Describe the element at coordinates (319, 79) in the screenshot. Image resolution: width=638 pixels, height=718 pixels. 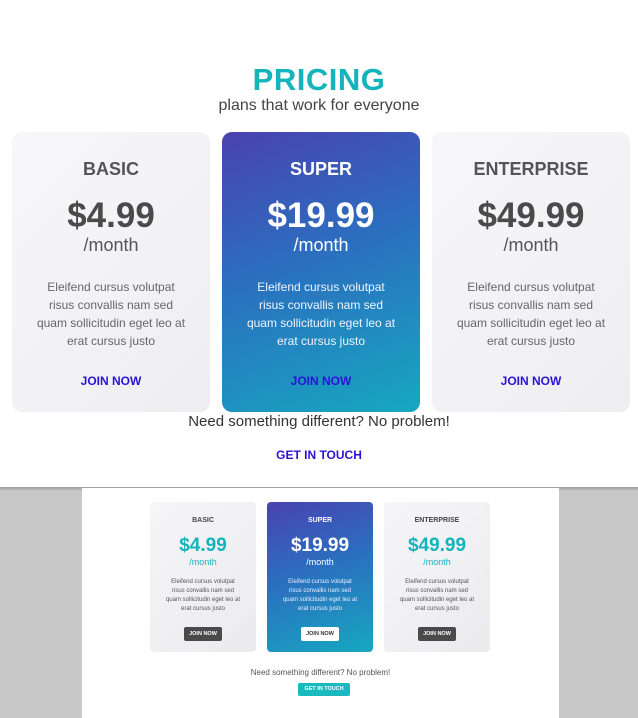
I see `page-title: PRICING` at that location.